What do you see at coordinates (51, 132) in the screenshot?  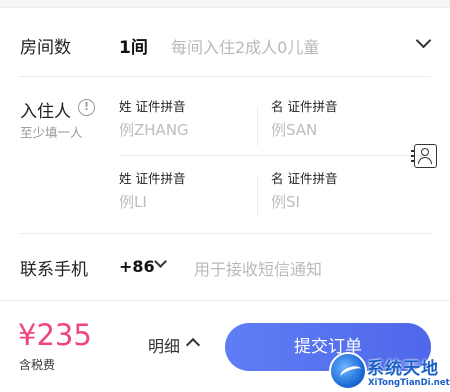 I see `guests-sub-label: 至少填一人` at bounding box center [51, 132].